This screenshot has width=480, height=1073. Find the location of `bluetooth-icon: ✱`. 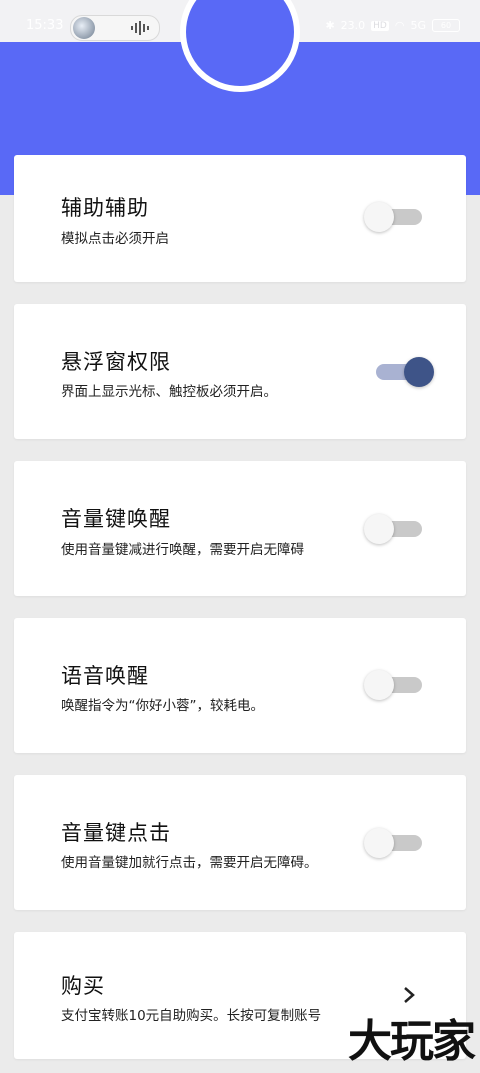

bluetooth-icon: ✱ is located at coordinates (330, 25).